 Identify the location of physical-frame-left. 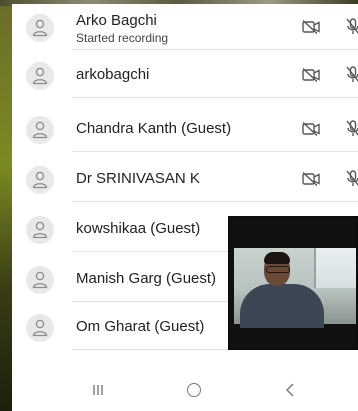
(6, 205).